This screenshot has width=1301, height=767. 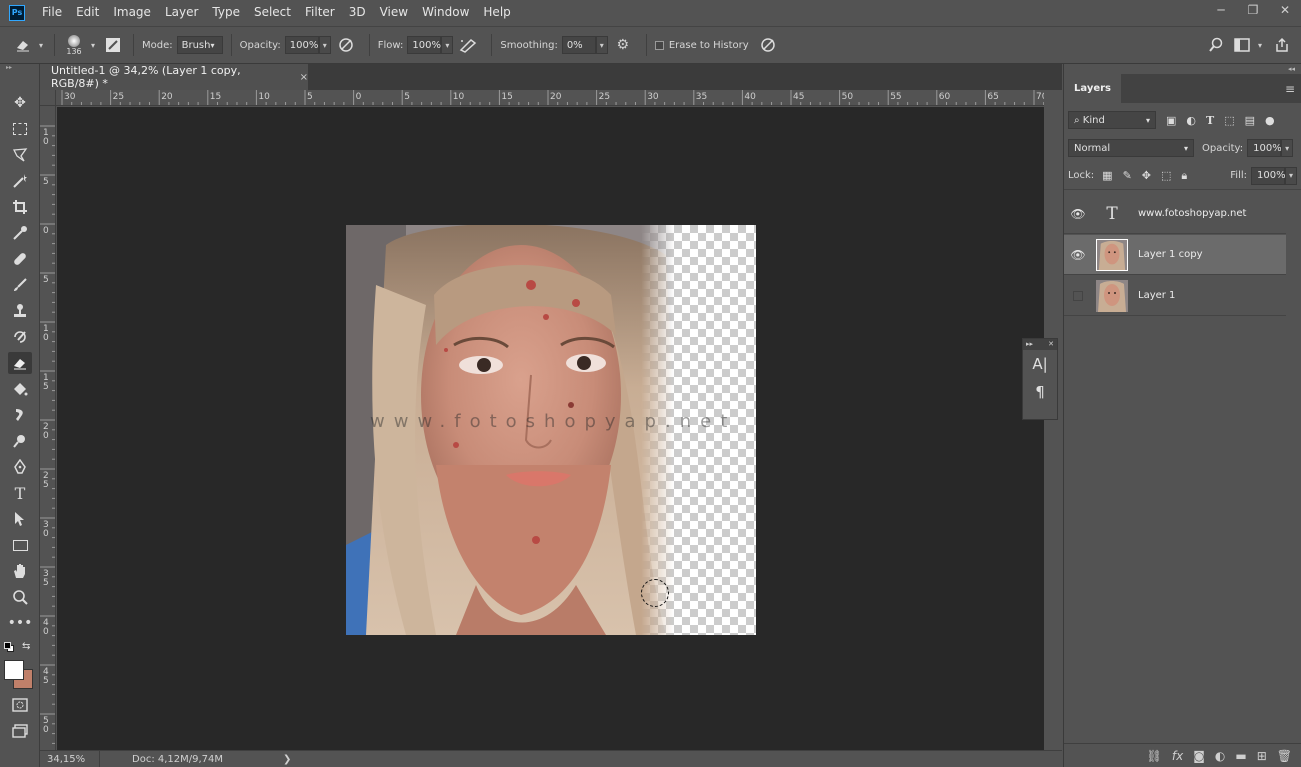 What do you see at coordinates (304, 77) in the screenshot?
I see `close-tab-icon: ×` at bounding box center [304, 77].